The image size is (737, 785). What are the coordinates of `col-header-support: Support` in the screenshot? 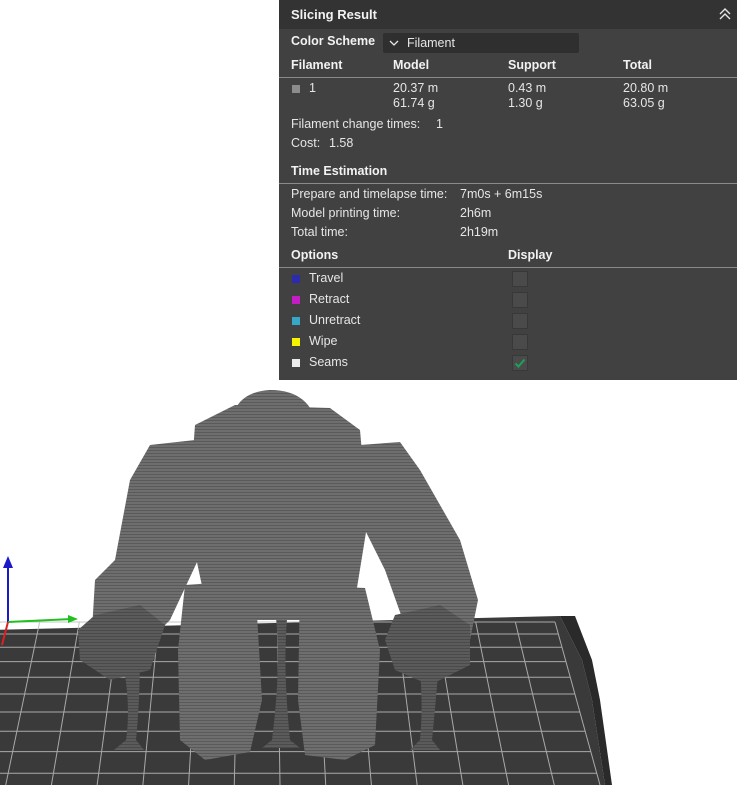 It's located at (532, 65).